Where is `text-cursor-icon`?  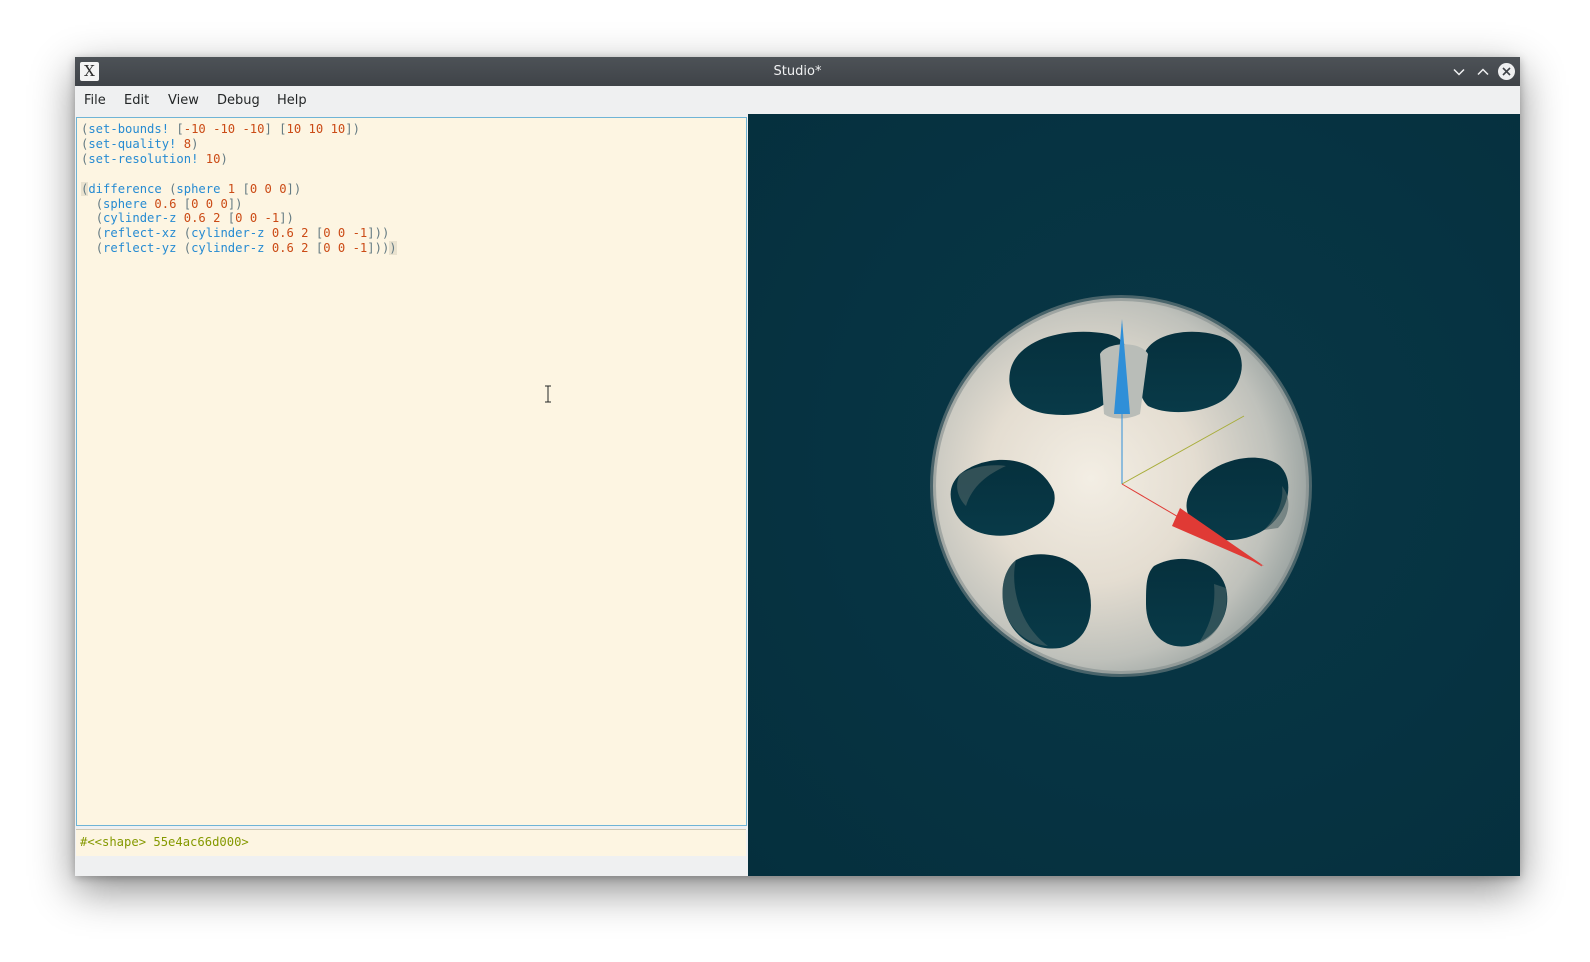 text-cursor-icon is located at coordinates (548, 394).